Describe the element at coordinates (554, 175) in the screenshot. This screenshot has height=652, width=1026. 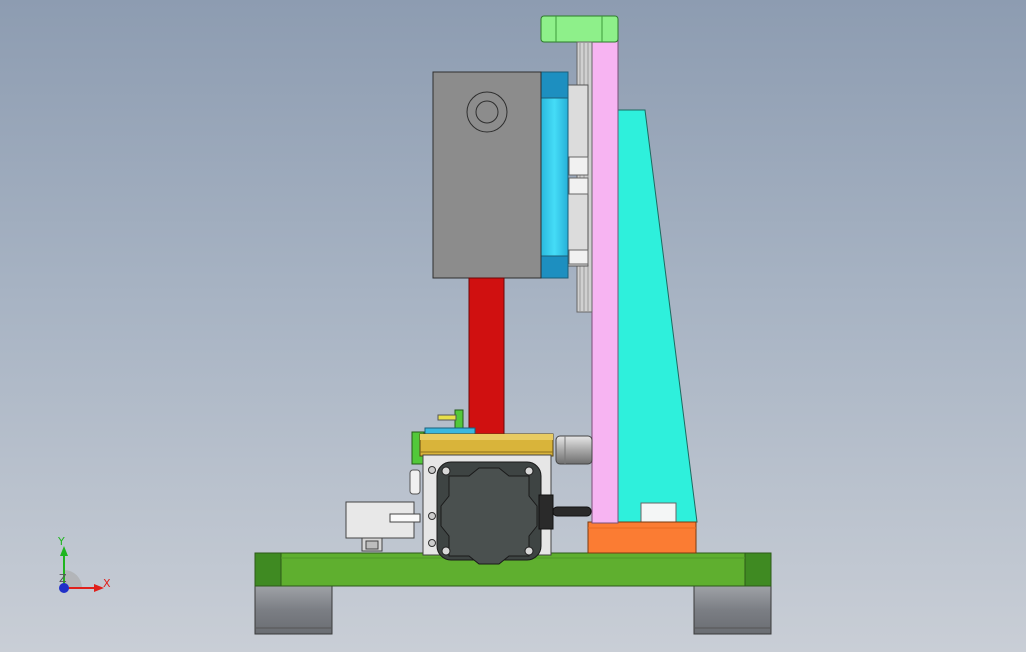
I see `motor-flange` at that location.